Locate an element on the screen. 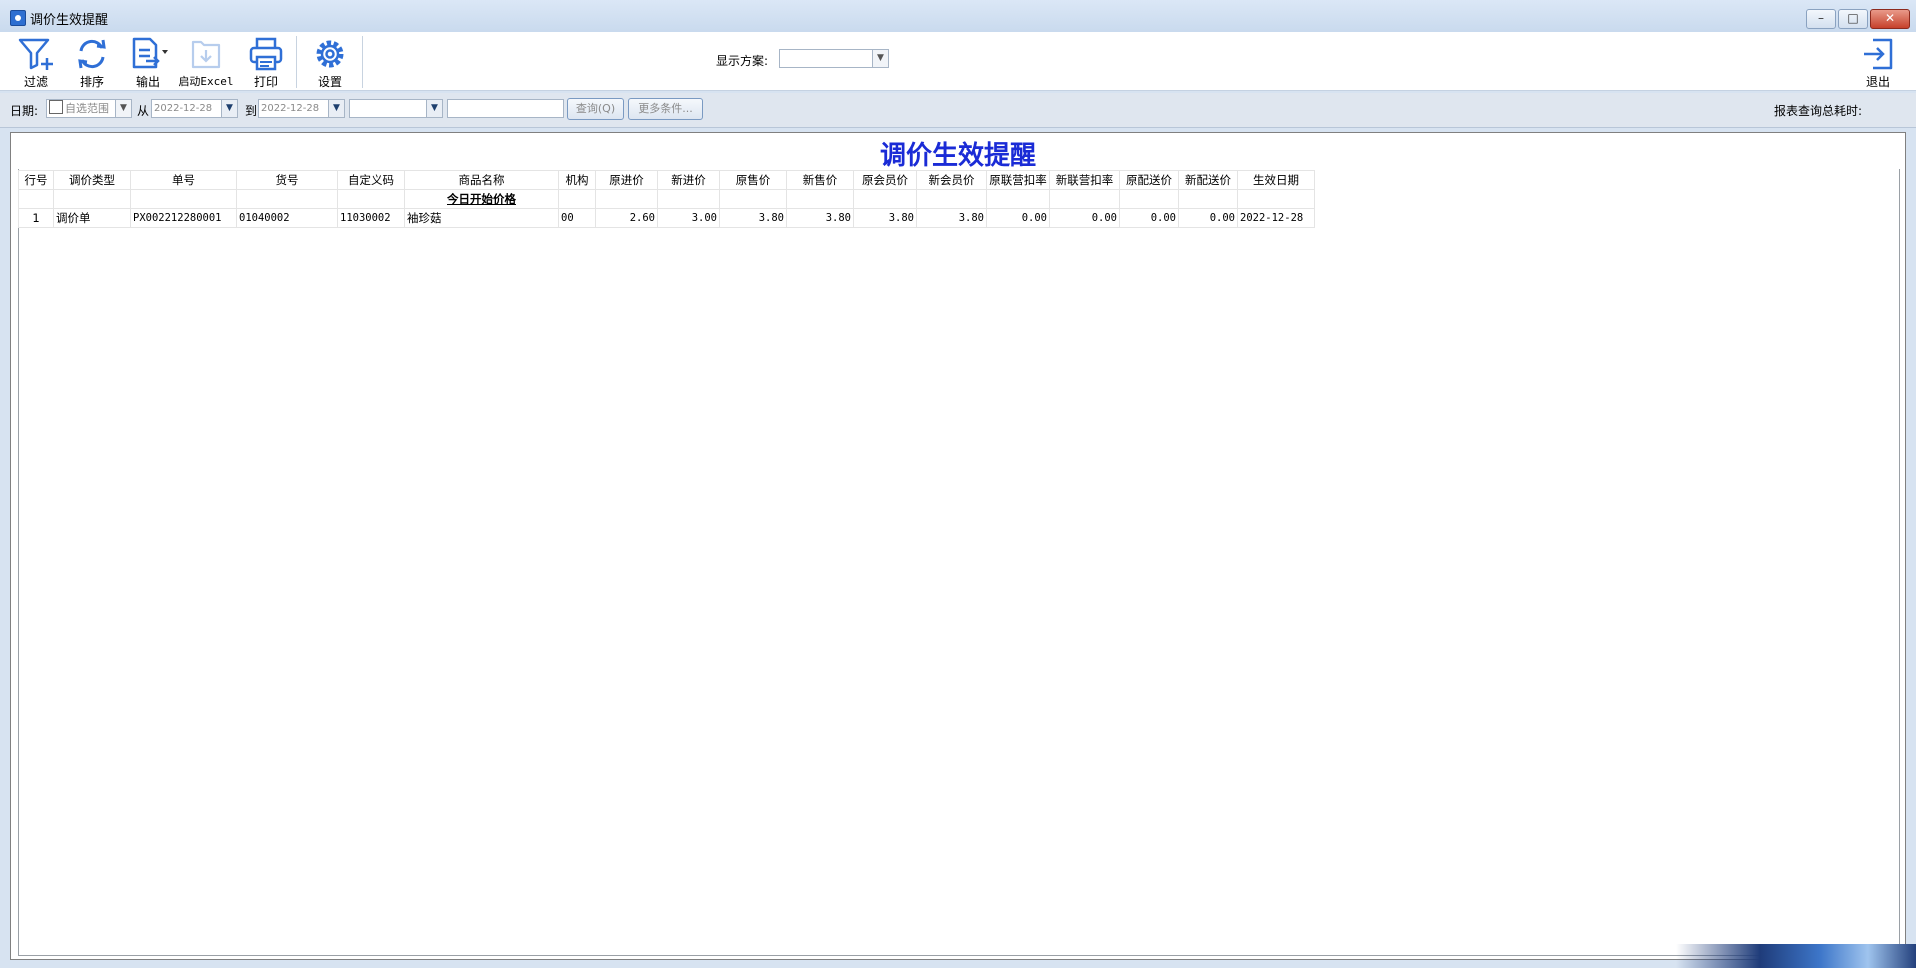 The width and height of the screenshot is (1916, 968). calendar-icon is located at coordinates (56, 107).